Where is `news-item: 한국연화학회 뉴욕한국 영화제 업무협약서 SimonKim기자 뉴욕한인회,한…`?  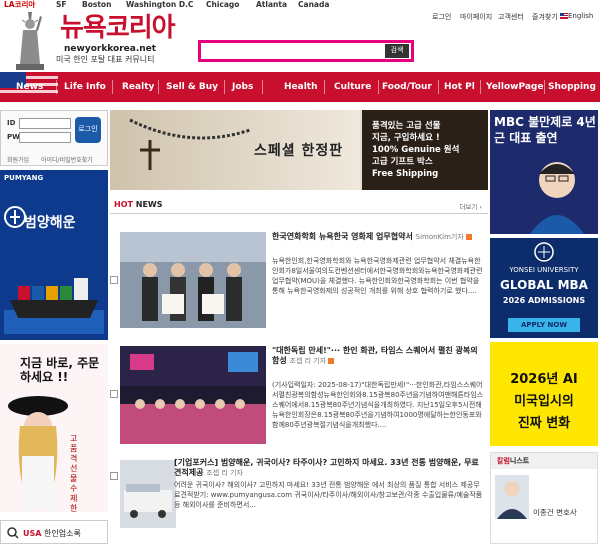
news-item: 한국연화학회 뉴욕한국 영화제 업무협약서 SimonKim기자 뉴욕한인회,한… is located at coordinates (299, 281).